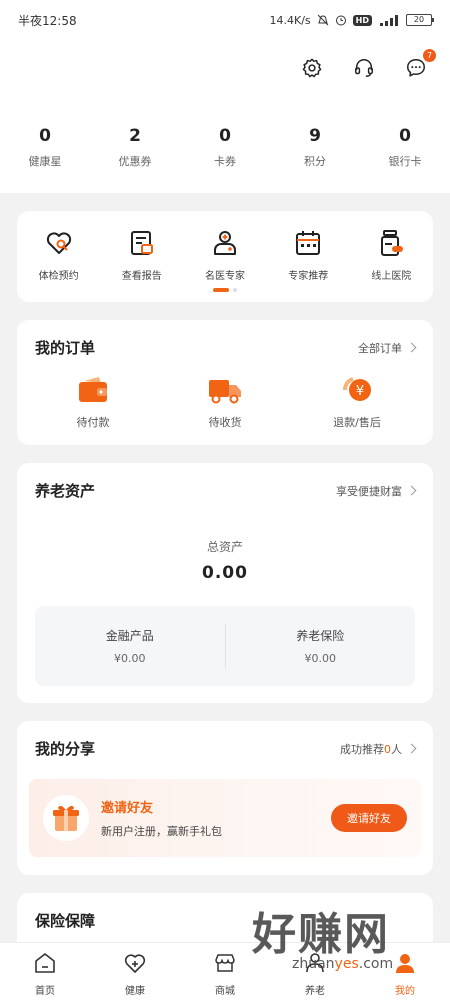 The width and height of the screenshot is (450, 1000). I want to click on battery-level: 20, so click(419, 19).